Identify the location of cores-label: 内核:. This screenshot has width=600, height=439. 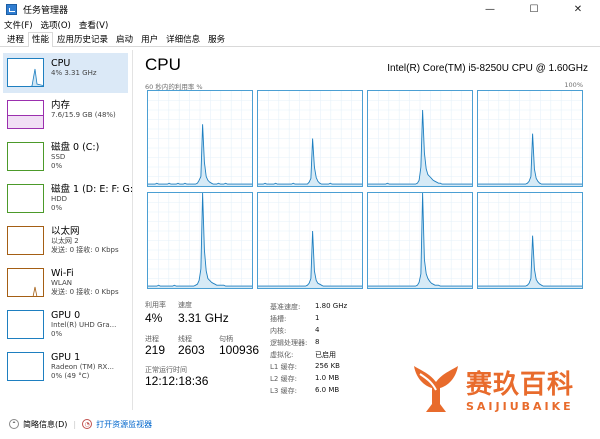
(278, 331).